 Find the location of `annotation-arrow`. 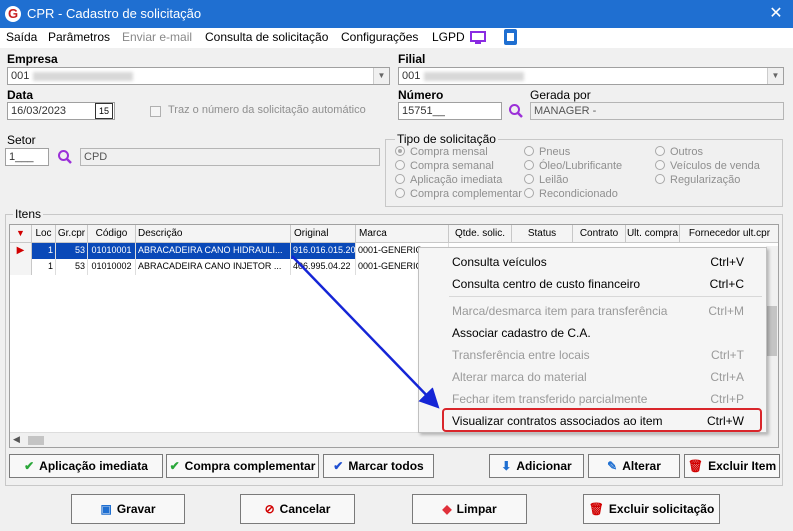

annotation-arrow is located at coordinates (365, 332).